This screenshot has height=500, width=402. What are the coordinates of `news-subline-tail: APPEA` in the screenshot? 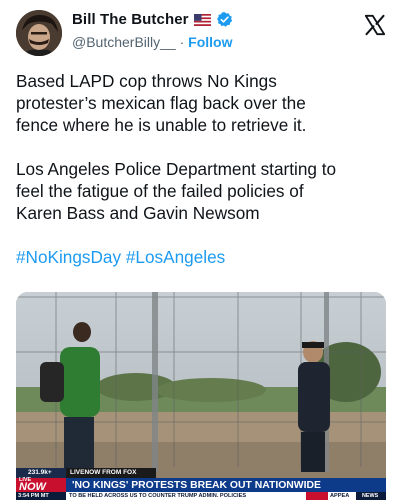 It's located at (340, 496).